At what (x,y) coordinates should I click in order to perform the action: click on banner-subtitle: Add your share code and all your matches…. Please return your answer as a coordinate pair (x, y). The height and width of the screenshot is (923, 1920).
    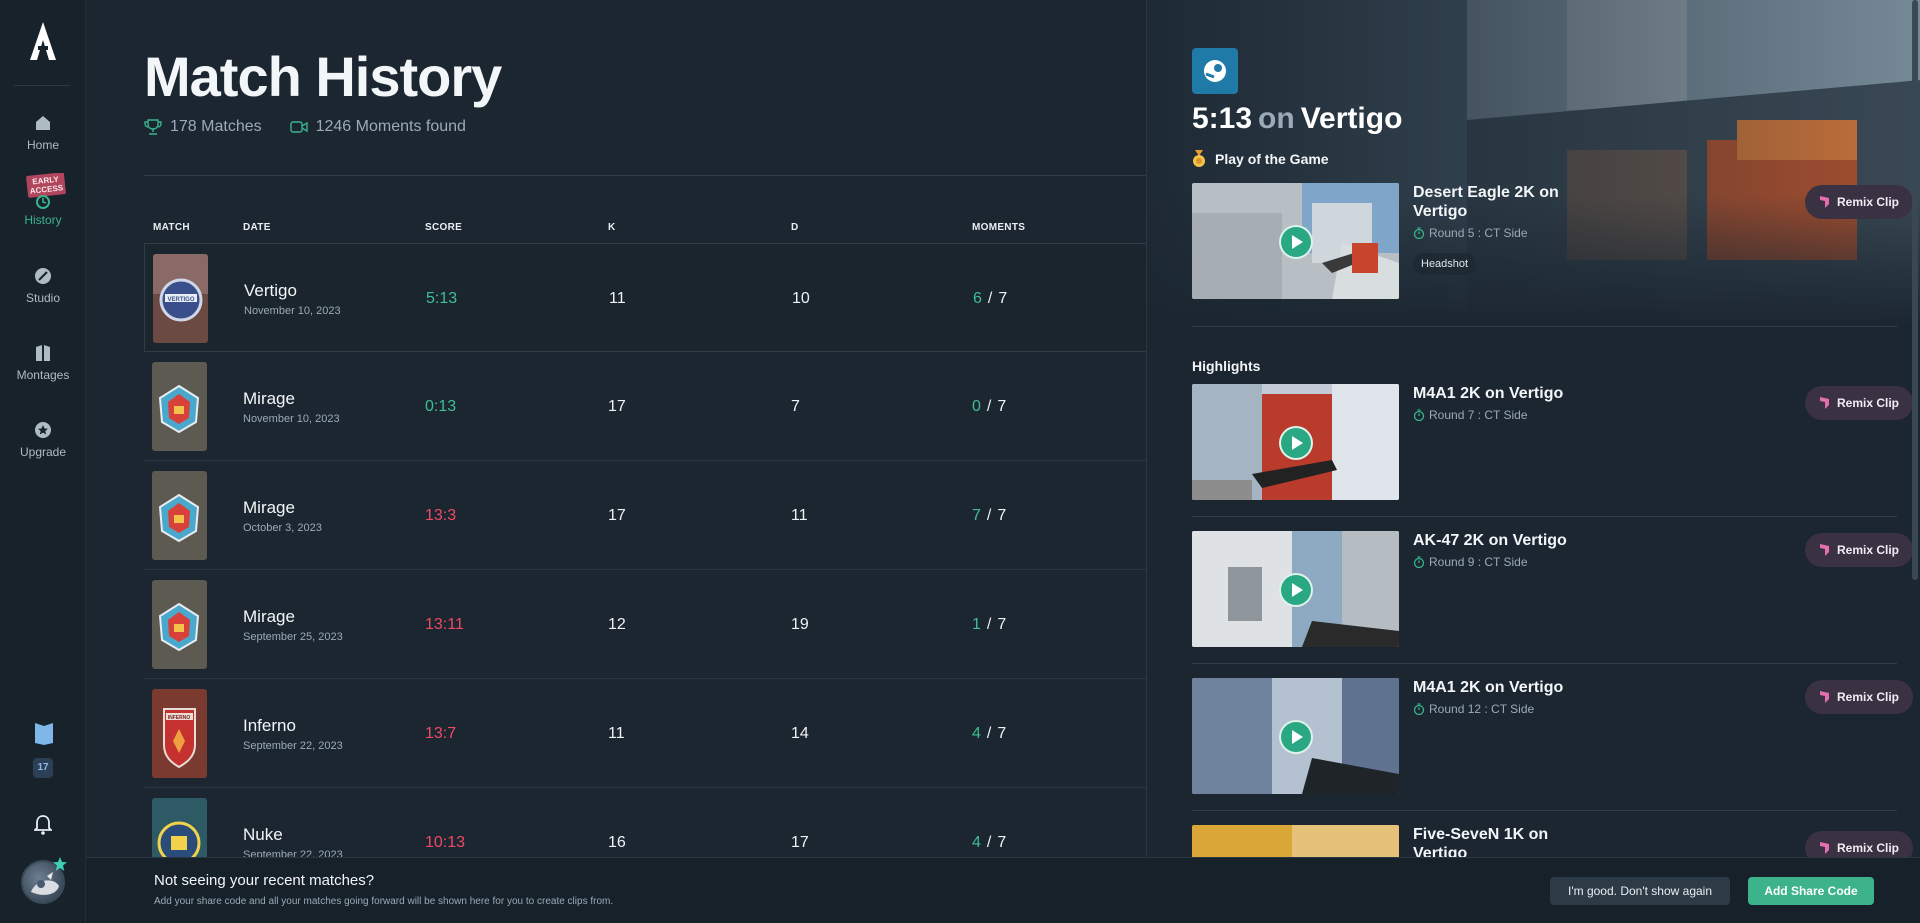
    Looking at the image, I should click on (384, 901).